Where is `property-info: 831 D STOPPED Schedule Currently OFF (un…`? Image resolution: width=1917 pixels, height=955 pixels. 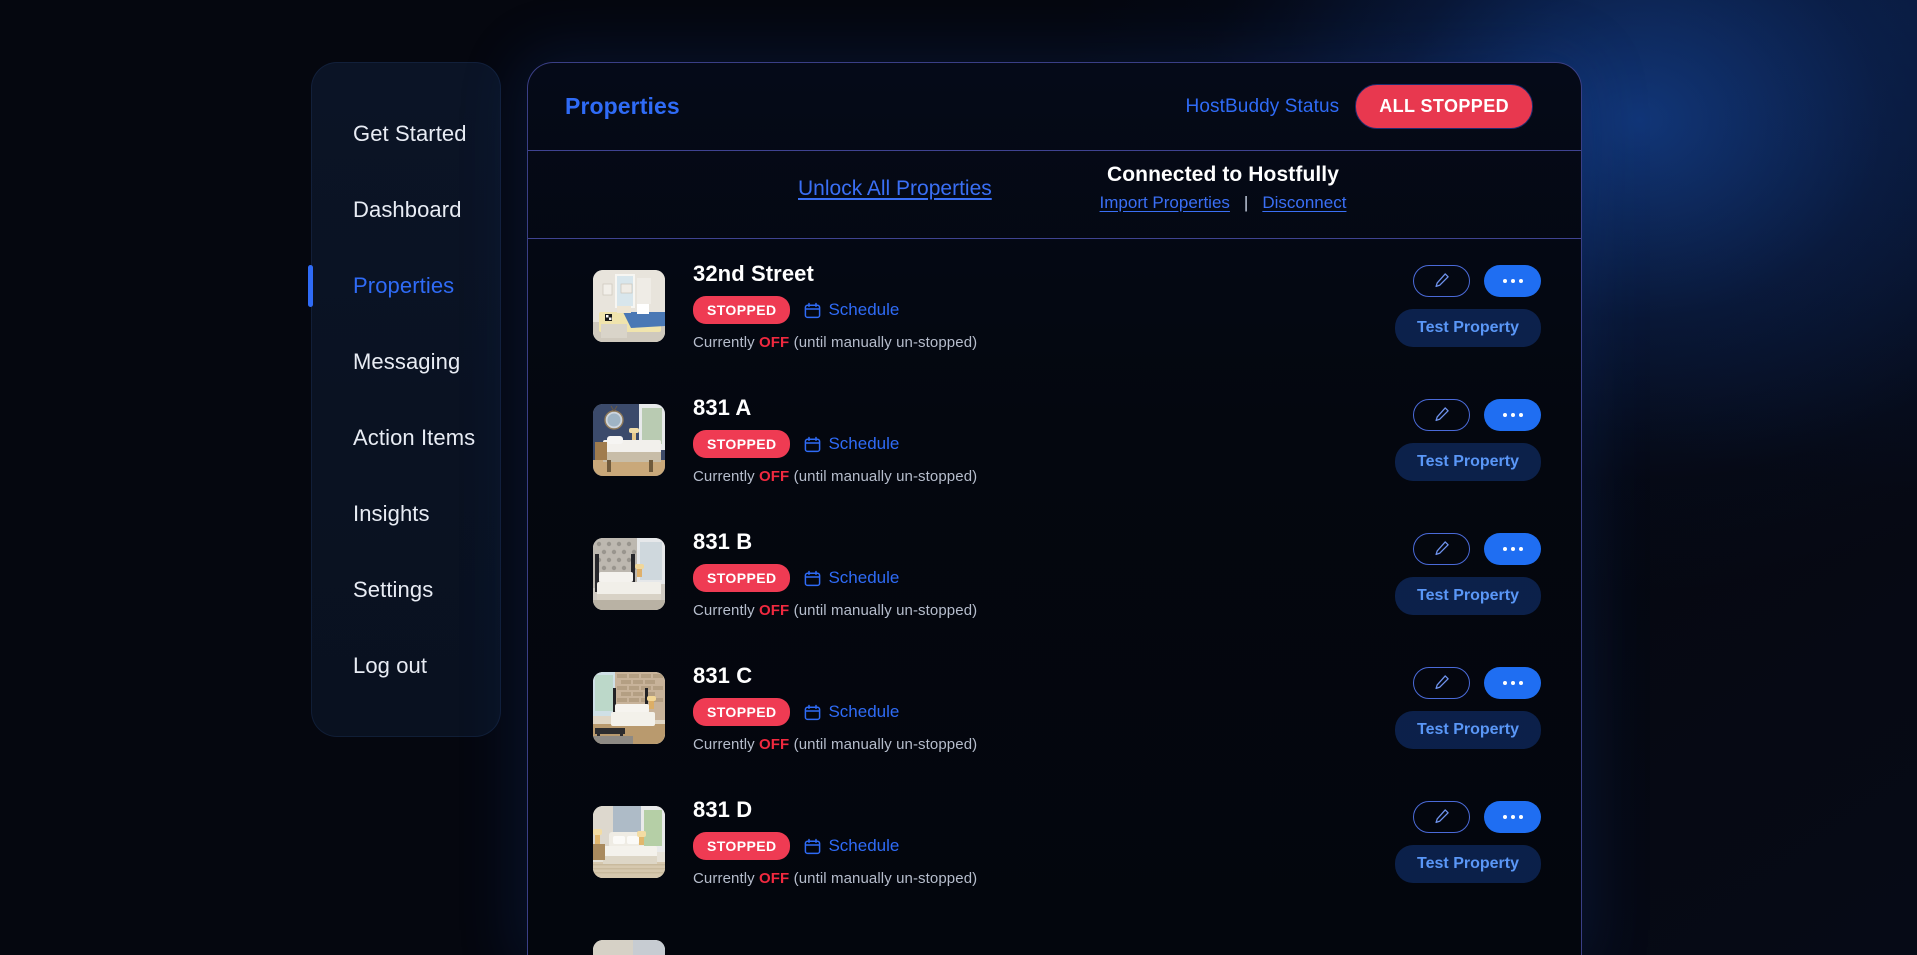
property-info: 831 D STOPPED Schedule Currently OFF (un… is located at coordinates (1012, 842).